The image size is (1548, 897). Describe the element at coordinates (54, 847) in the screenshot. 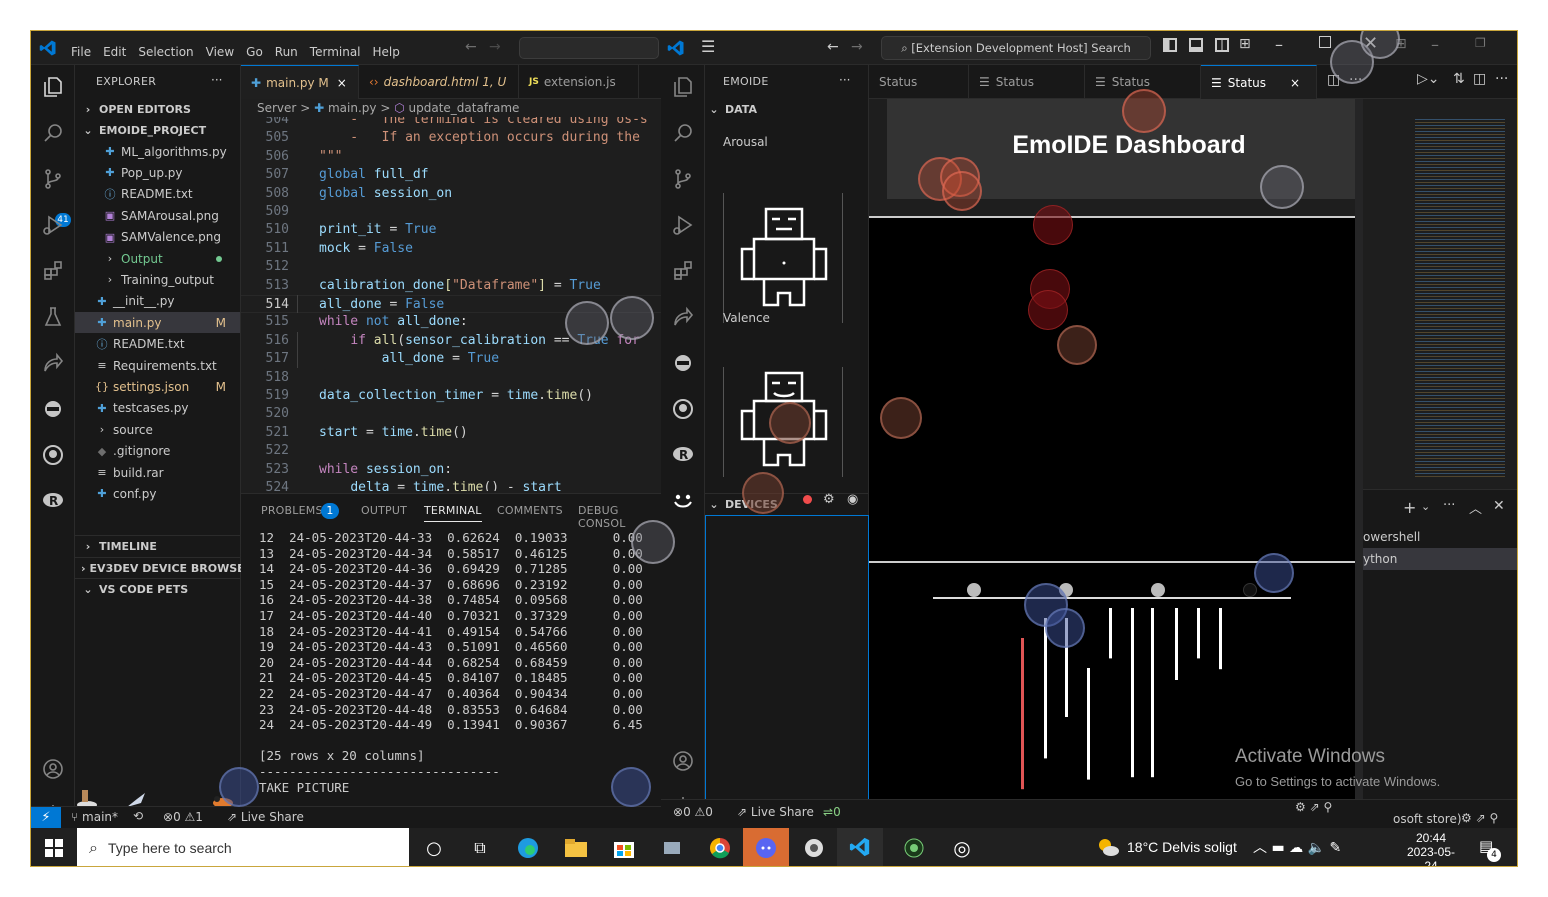

I see `windows-start-icon` at that location.